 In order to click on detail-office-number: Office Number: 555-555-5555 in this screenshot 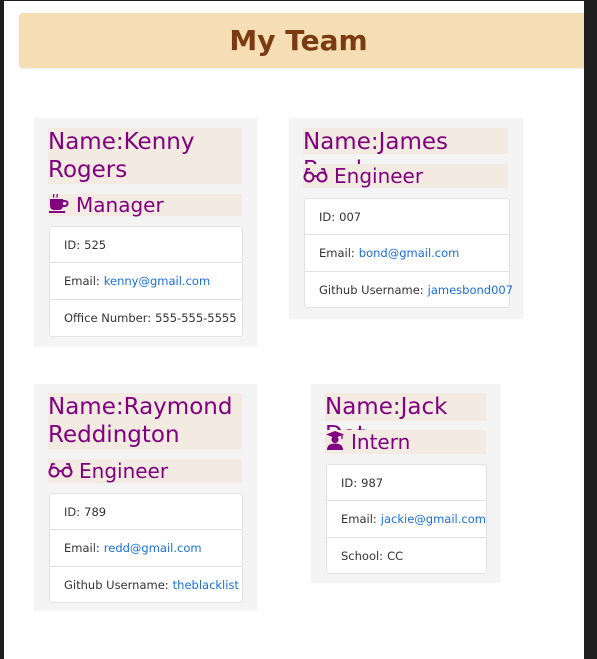, I will do `click(146, 318)`.